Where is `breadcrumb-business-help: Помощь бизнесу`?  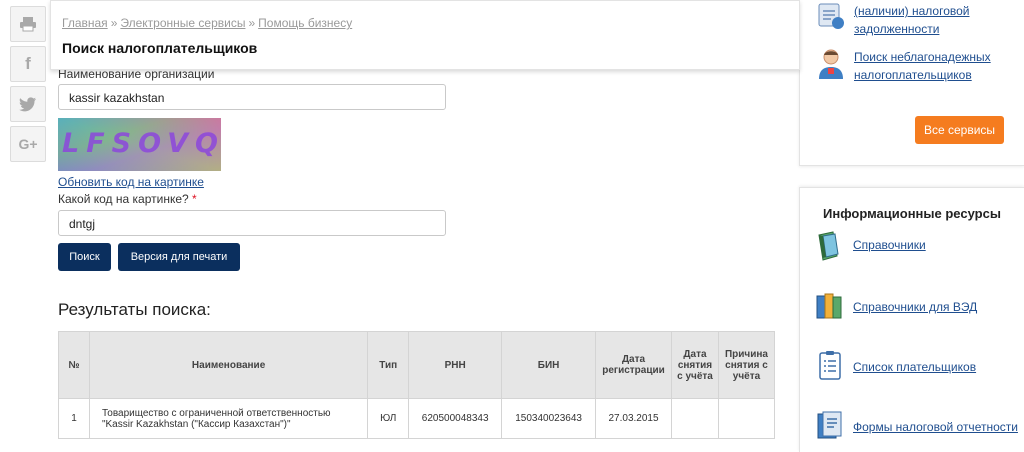 breadcrumb-business-help: Помощь бизнесу is located at coordinates (305, 23).